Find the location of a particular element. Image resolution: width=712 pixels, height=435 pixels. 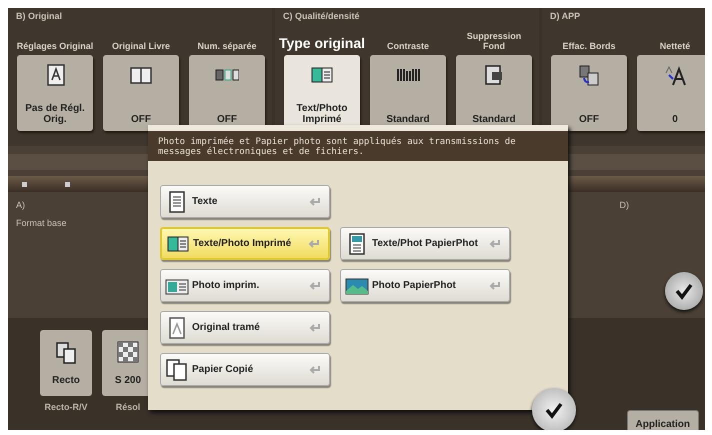

setting-label: Original Livre is located at coordinates (141, 46).